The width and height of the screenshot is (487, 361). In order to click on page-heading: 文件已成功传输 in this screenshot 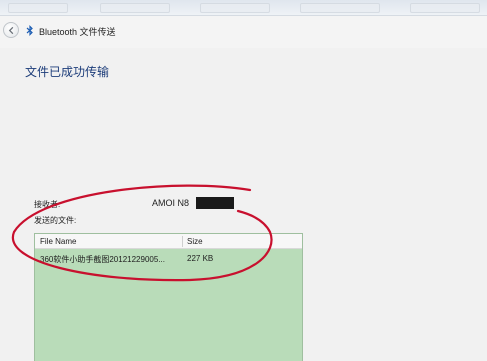, I will do `click(67, 72)`.